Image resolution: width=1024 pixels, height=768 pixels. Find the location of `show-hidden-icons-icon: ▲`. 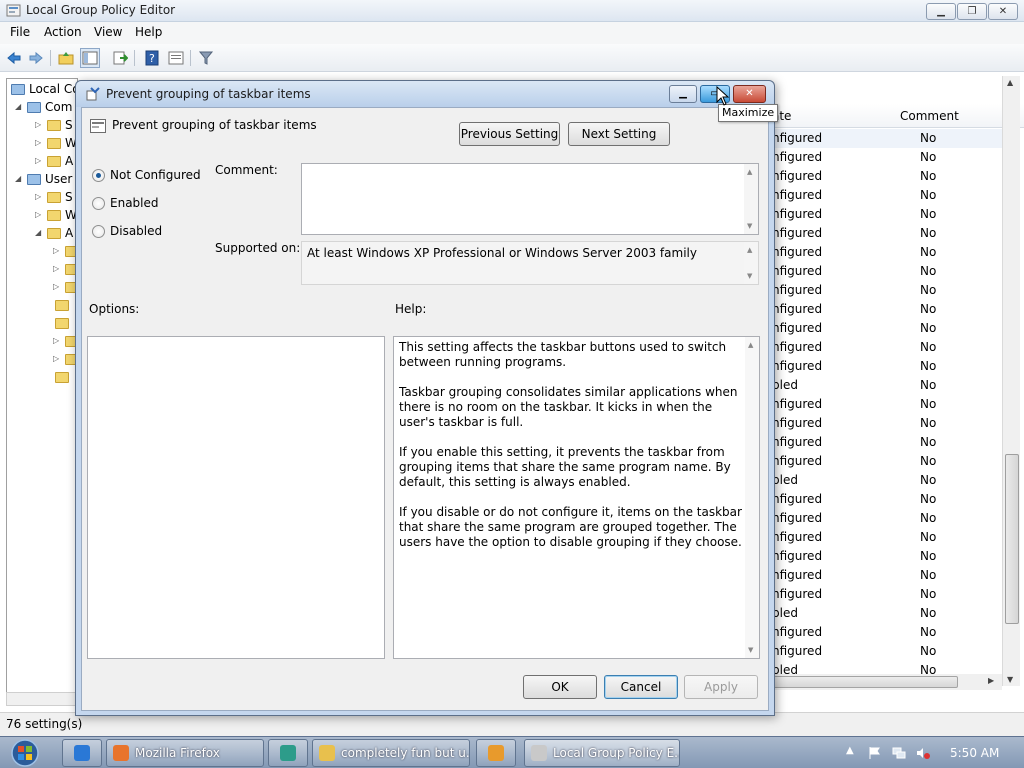

show-hidden-icons-icon: ▲ is located at coordinates (850, 750).